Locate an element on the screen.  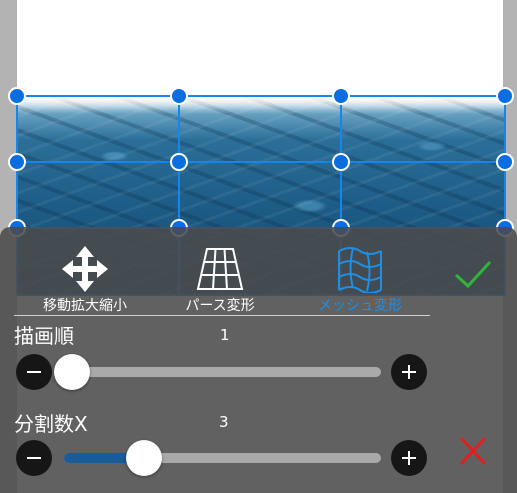
cancel-button is located at coordinates (473, 451).